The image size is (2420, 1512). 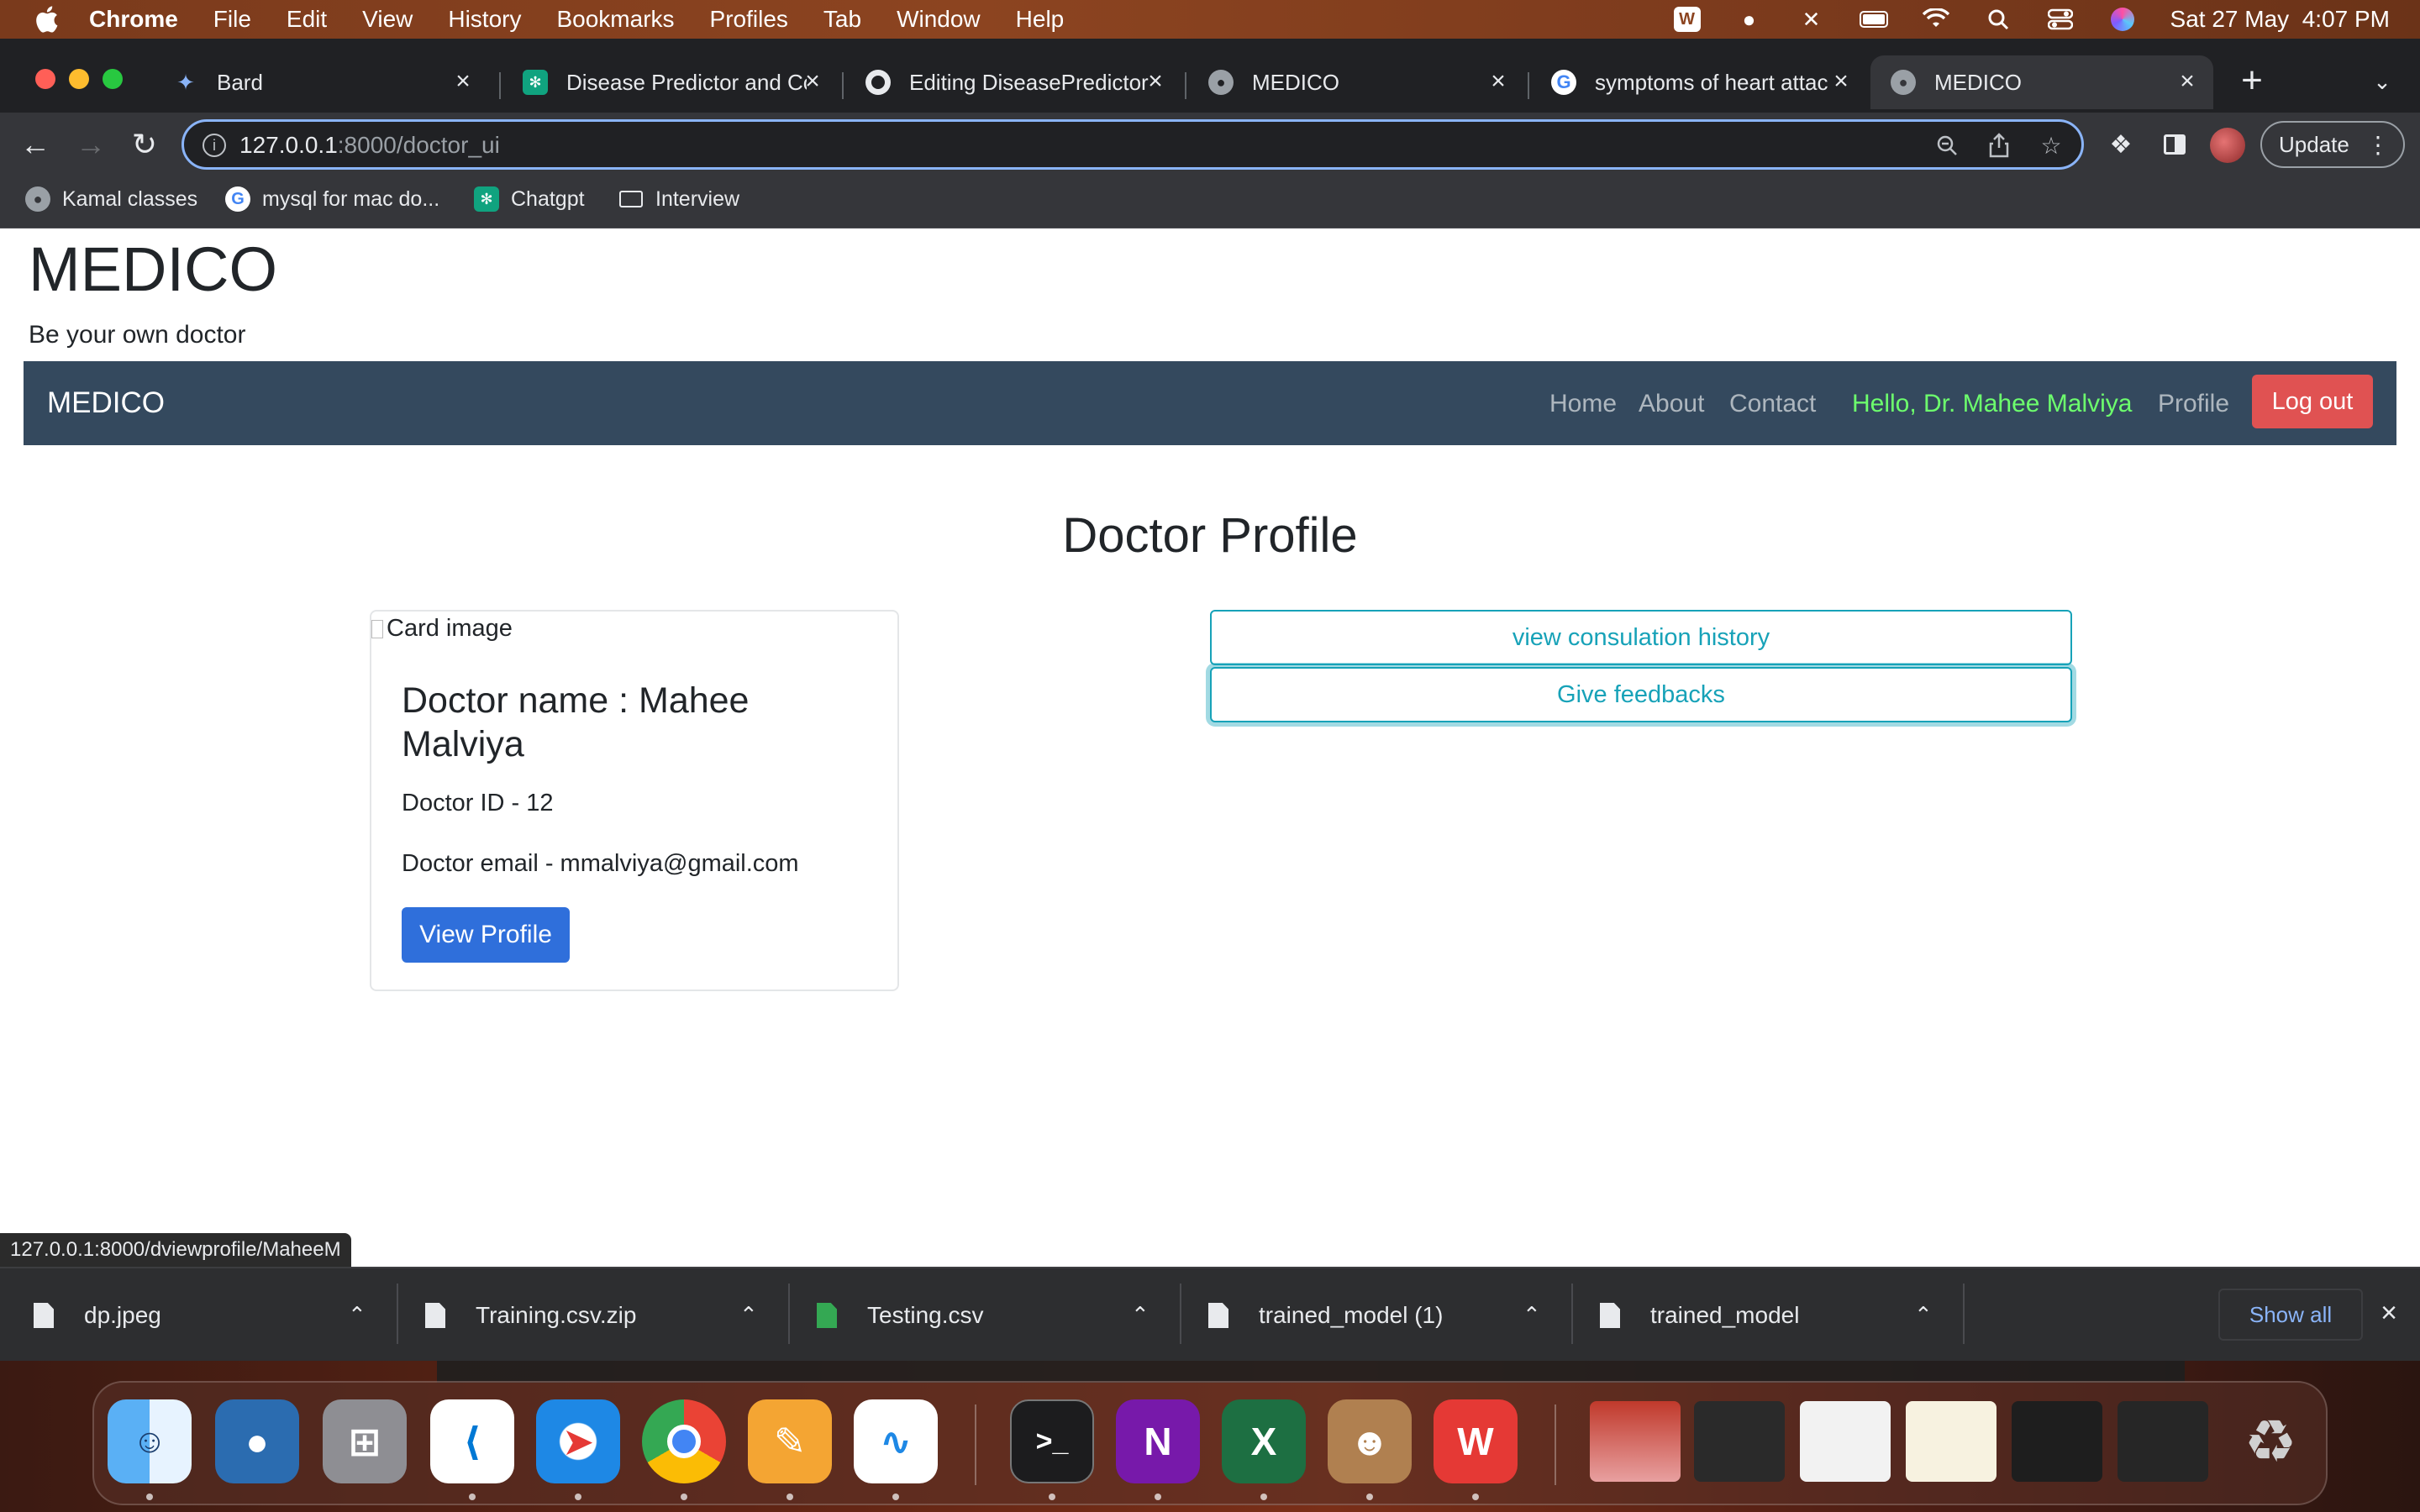 I want to click on tab-bard: ✦ Bard ×, so click(x=321, y=82).